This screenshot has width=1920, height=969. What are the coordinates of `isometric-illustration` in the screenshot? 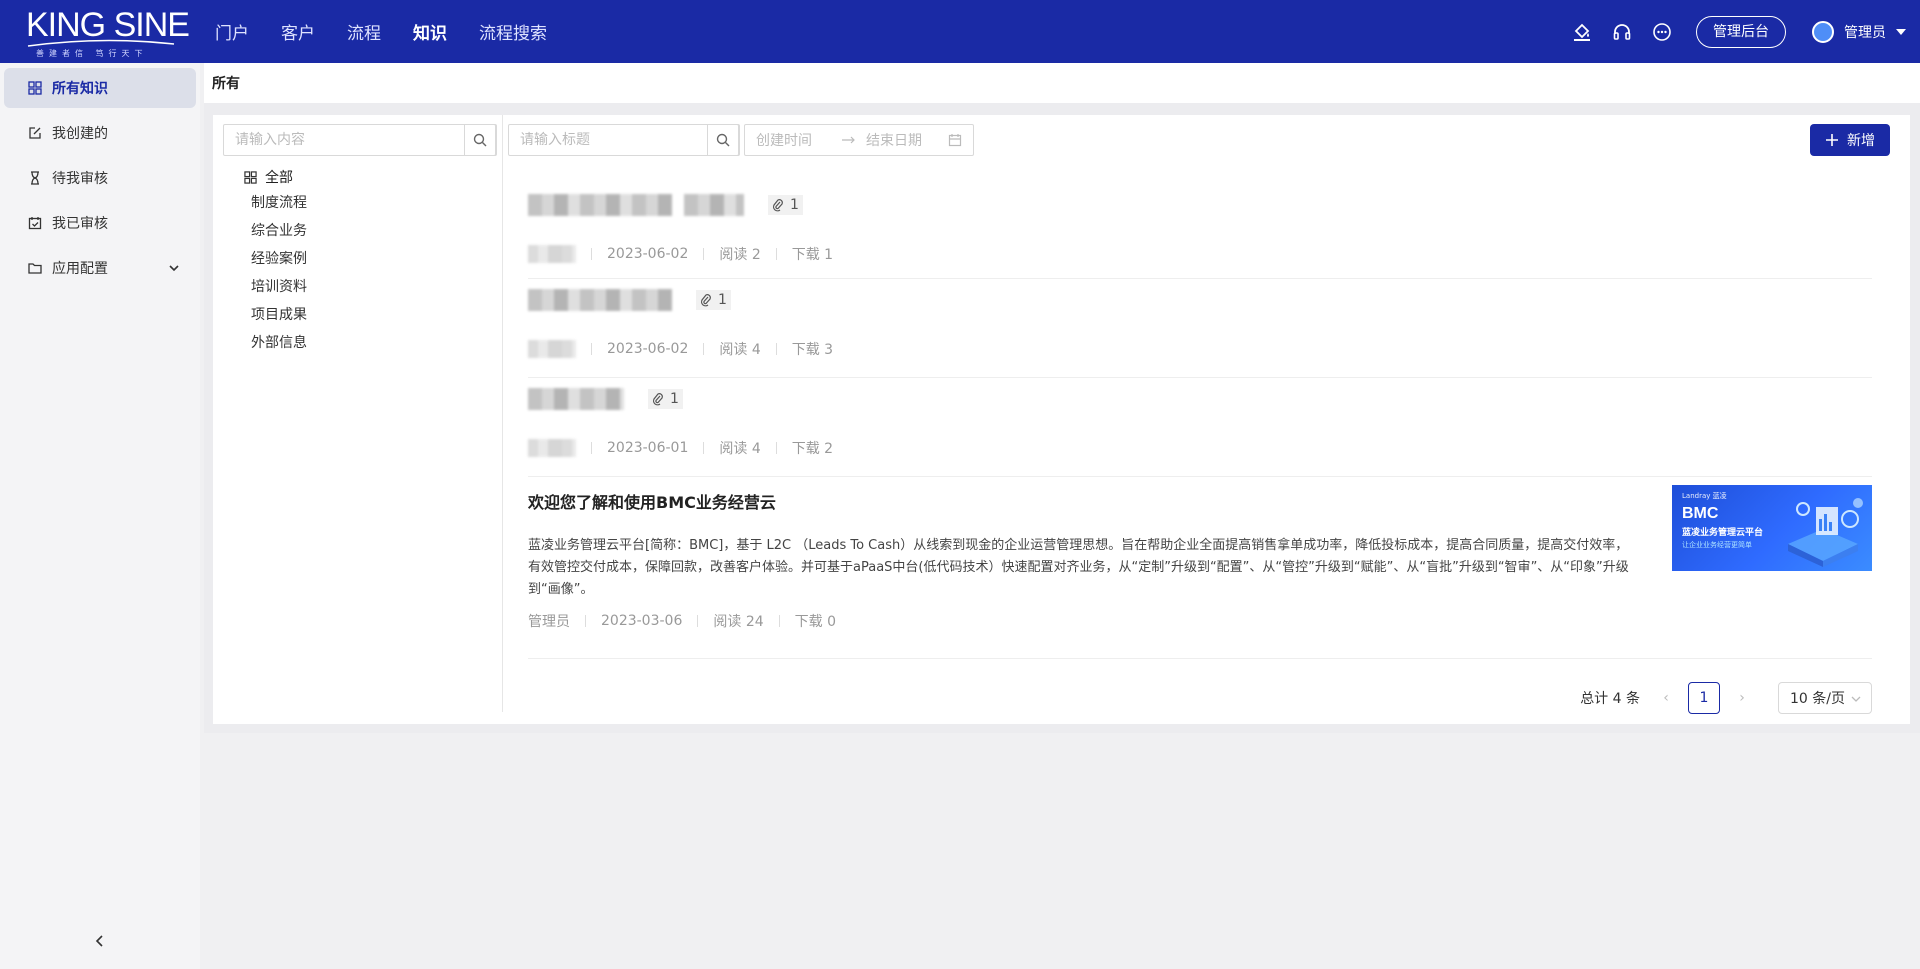 It's located at (1825, 532).